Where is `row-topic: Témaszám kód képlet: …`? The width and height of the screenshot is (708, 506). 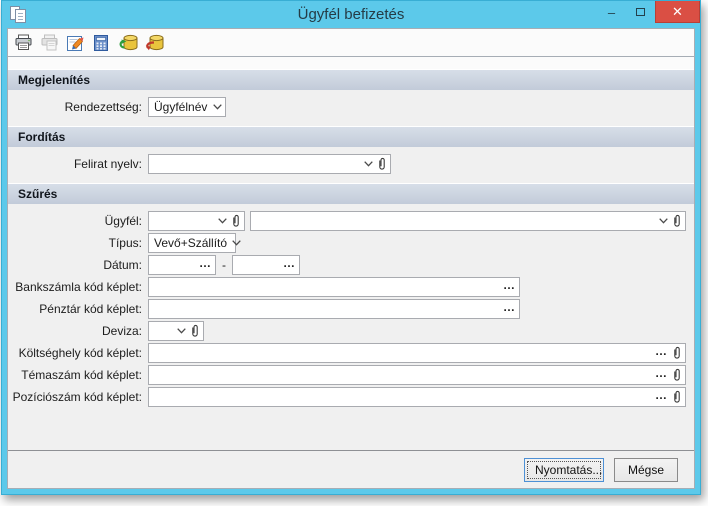 row-topic: Témaszám kód képlet: … is located at coordinates (351, 375).